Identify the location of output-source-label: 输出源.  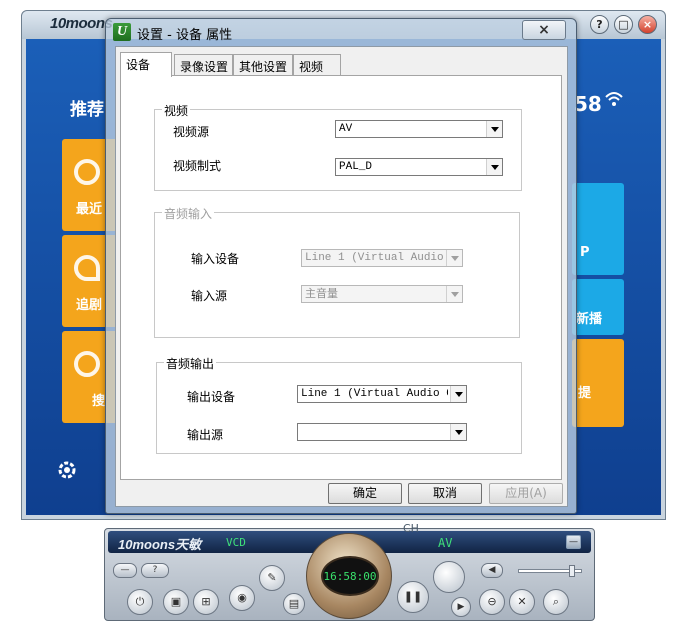
(205, 435).